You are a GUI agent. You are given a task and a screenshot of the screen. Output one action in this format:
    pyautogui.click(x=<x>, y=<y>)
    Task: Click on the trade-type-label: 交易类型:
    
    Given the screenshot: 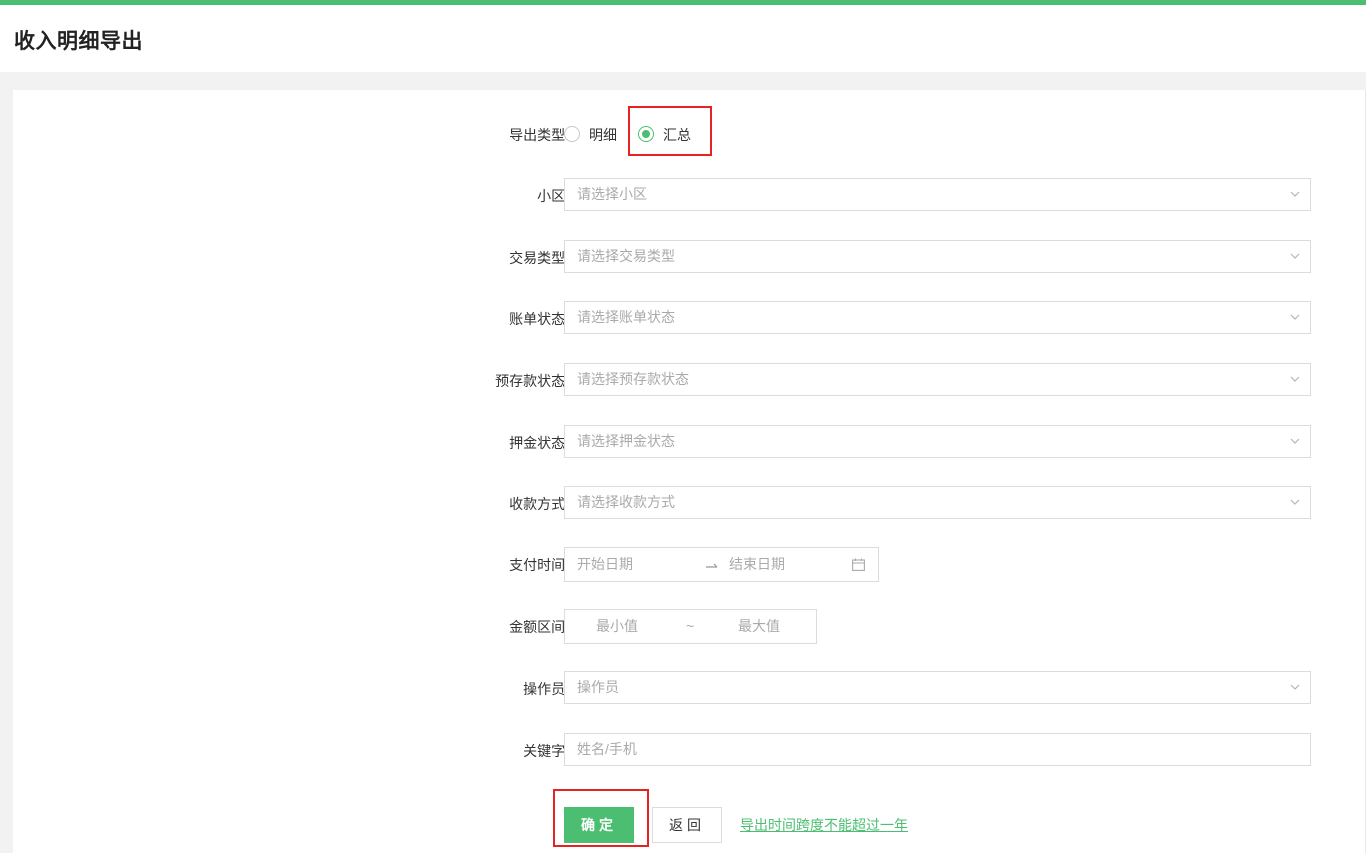 What is the action you would take?
    pyautogui.click(x=539, y=258)
    